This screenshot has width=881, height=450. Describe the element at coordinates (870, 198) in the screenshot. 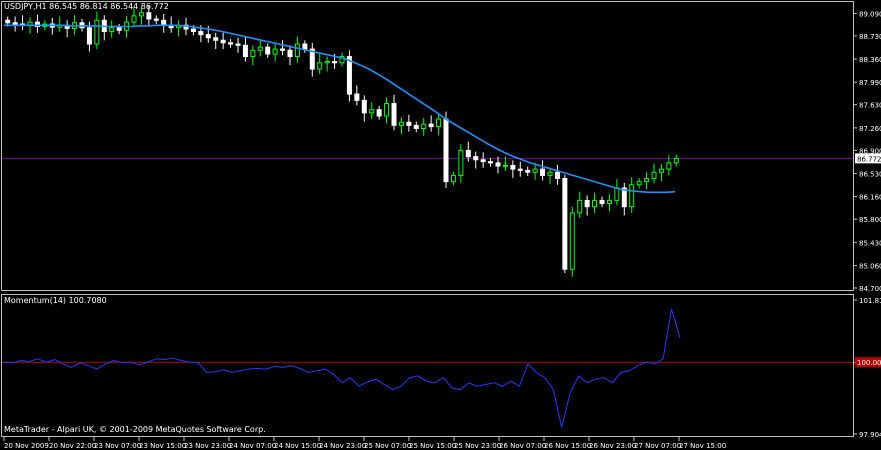

I see `price-tick-label: 86.160` at that location.